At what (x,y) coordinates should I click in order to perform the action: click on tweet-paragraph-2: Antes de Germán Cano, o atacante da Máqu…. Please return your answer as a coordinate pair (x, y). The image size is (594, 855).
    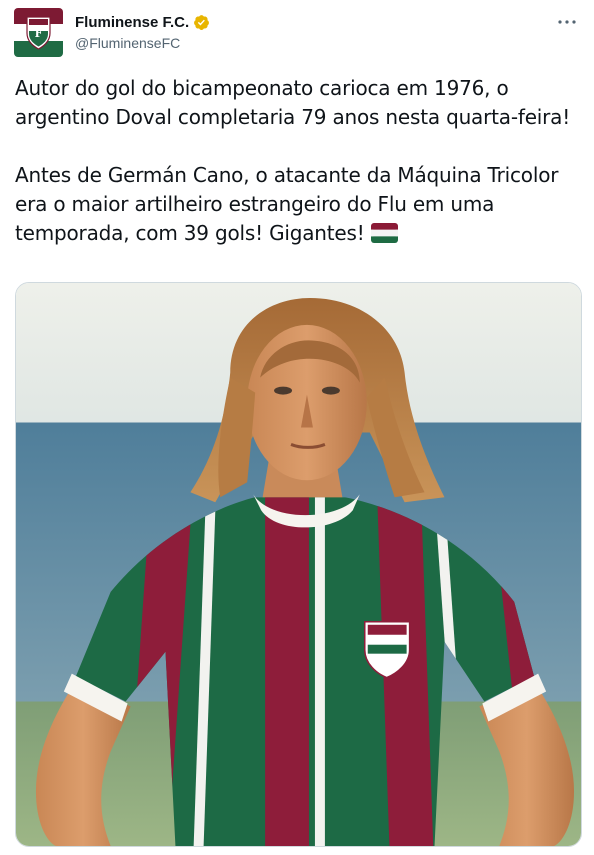
    Looking at the image, I should click on (299, 204).